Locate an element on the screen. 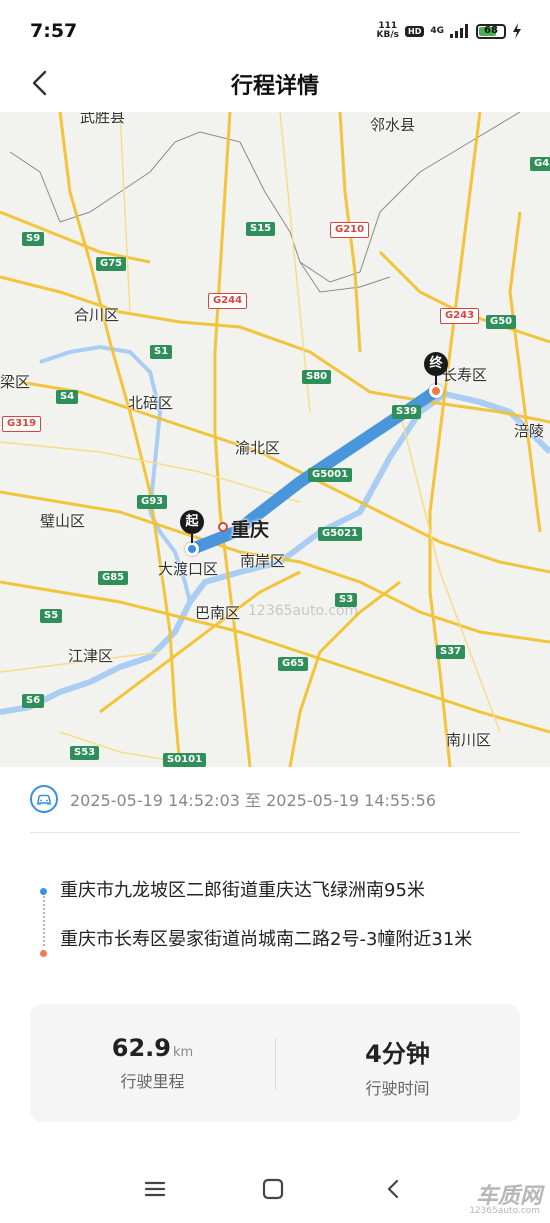 This screenshot has width=550, height=1223. city-label: 梁区 is located at coordinates (15, 382).